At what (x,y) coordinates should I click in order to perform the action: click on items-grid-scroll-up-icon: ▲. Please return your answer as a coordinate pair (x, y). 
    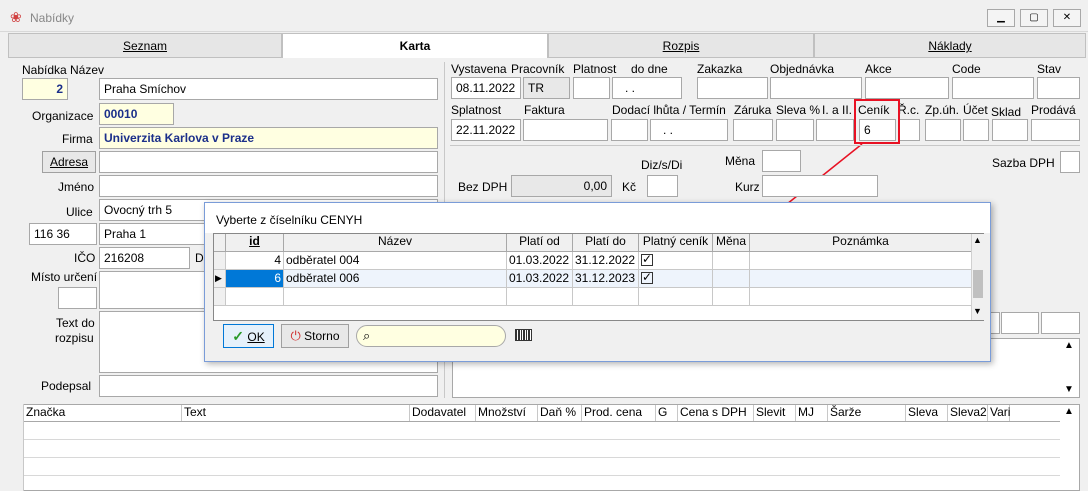
    Looking at the image, I should click on (1069, 411).